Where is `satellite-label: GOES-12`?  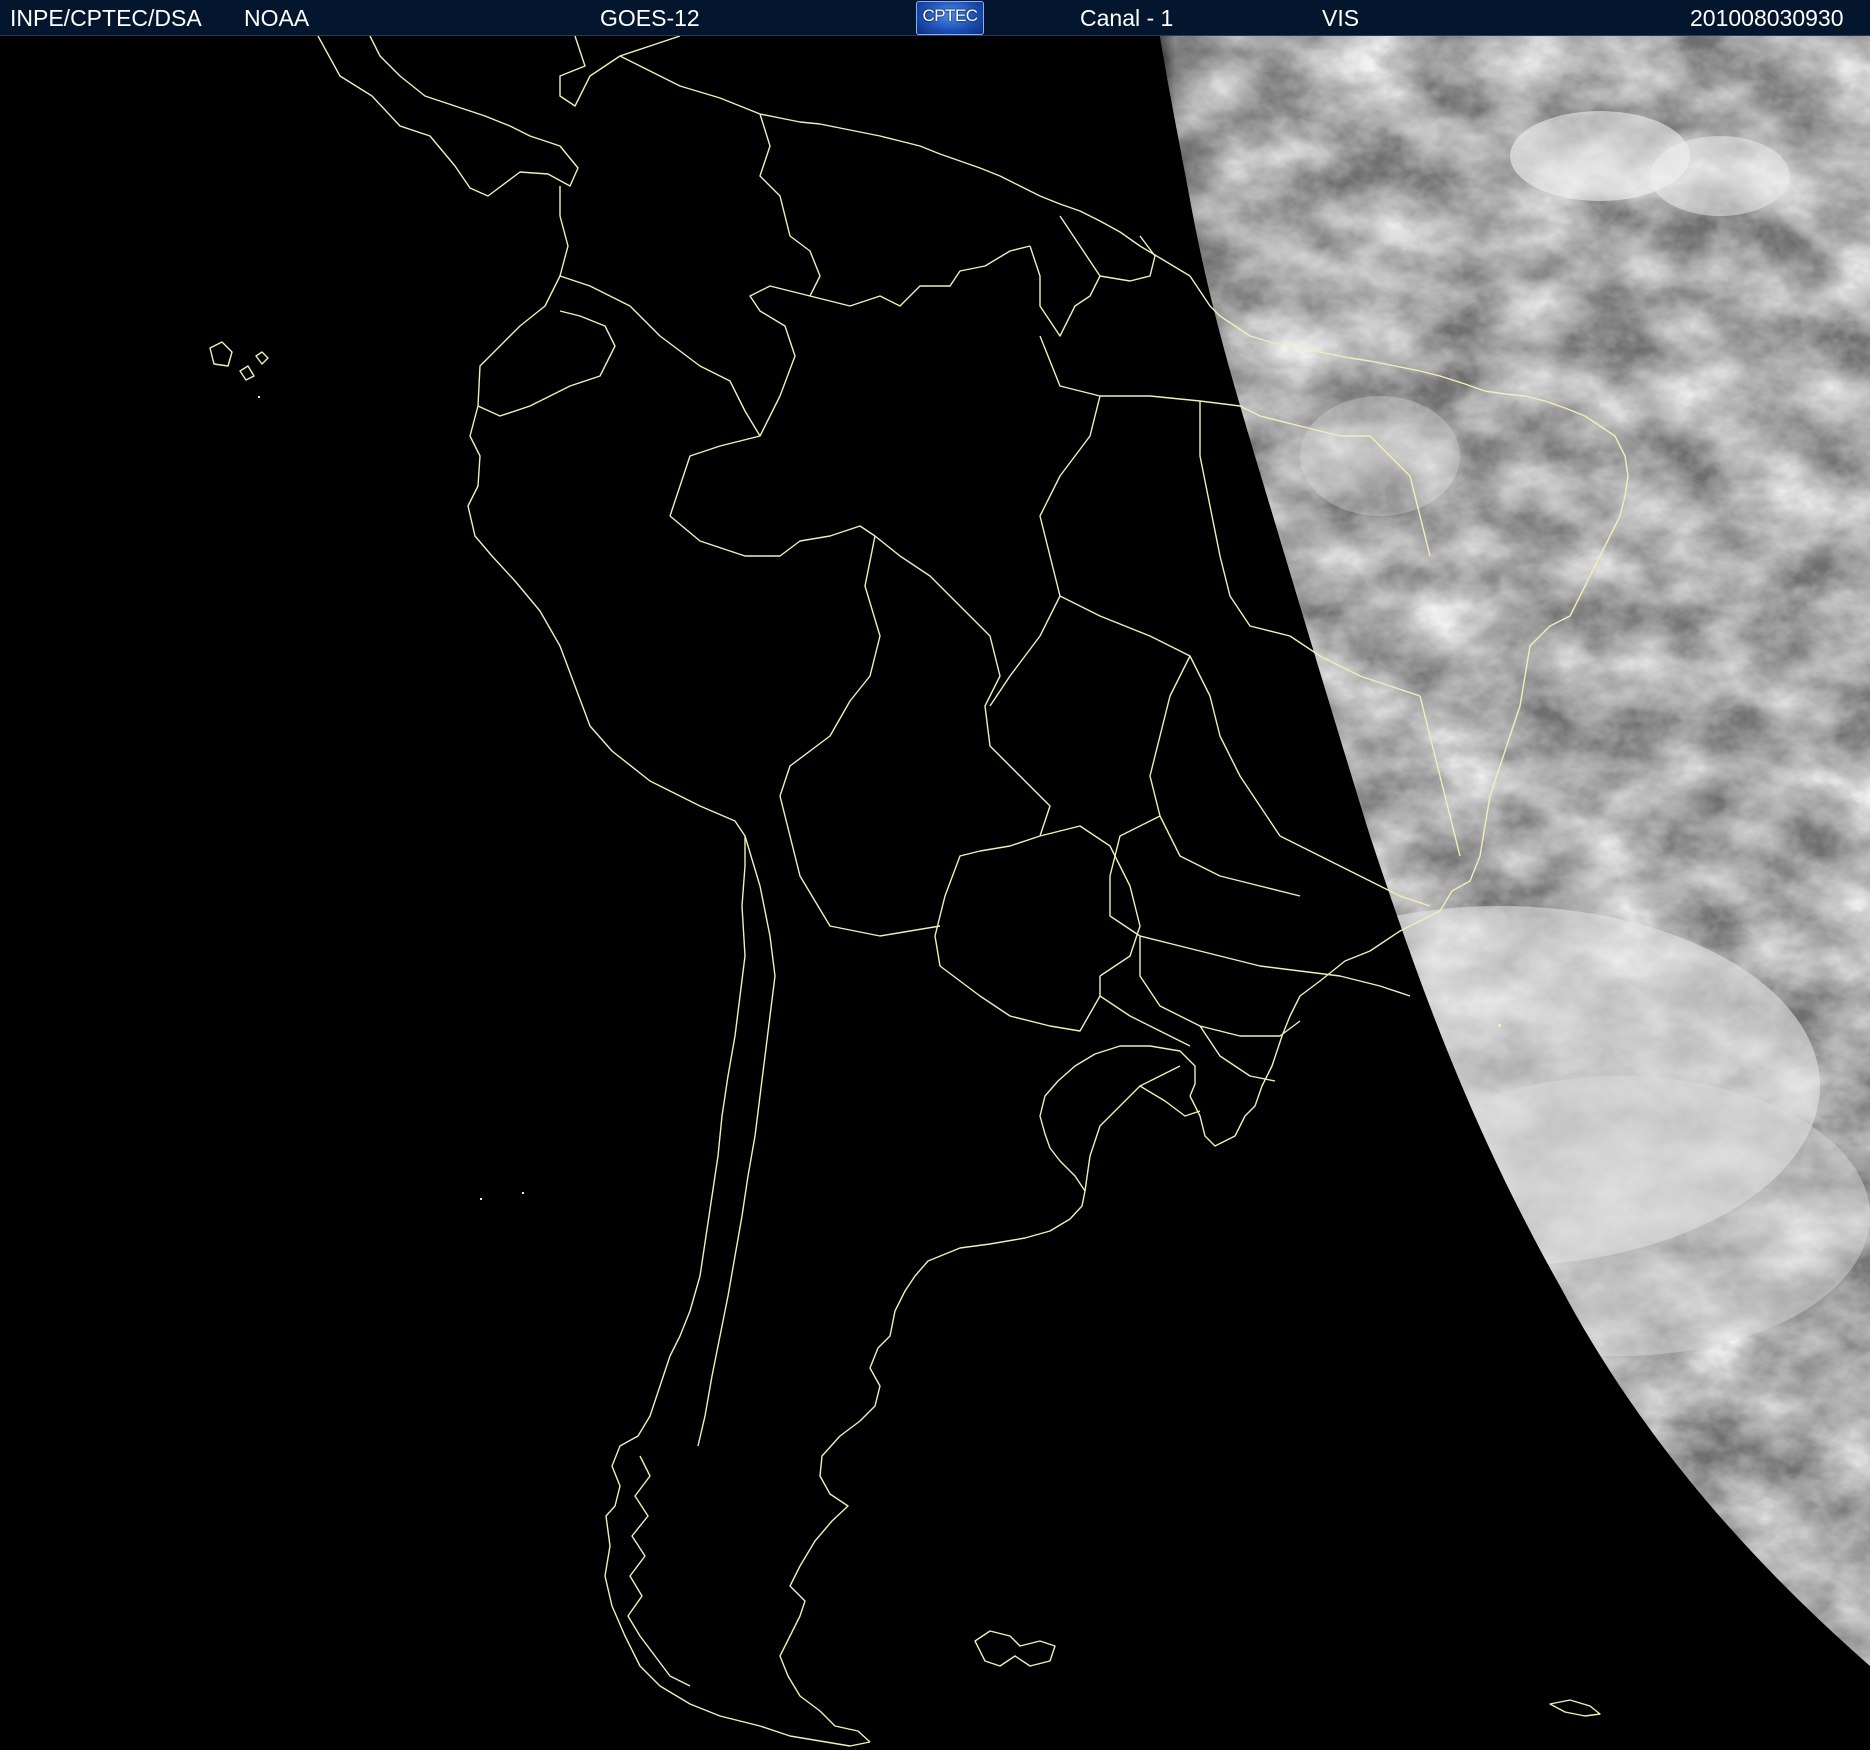 satellite-label: GOES-12 is located at coordinates (650, 18).